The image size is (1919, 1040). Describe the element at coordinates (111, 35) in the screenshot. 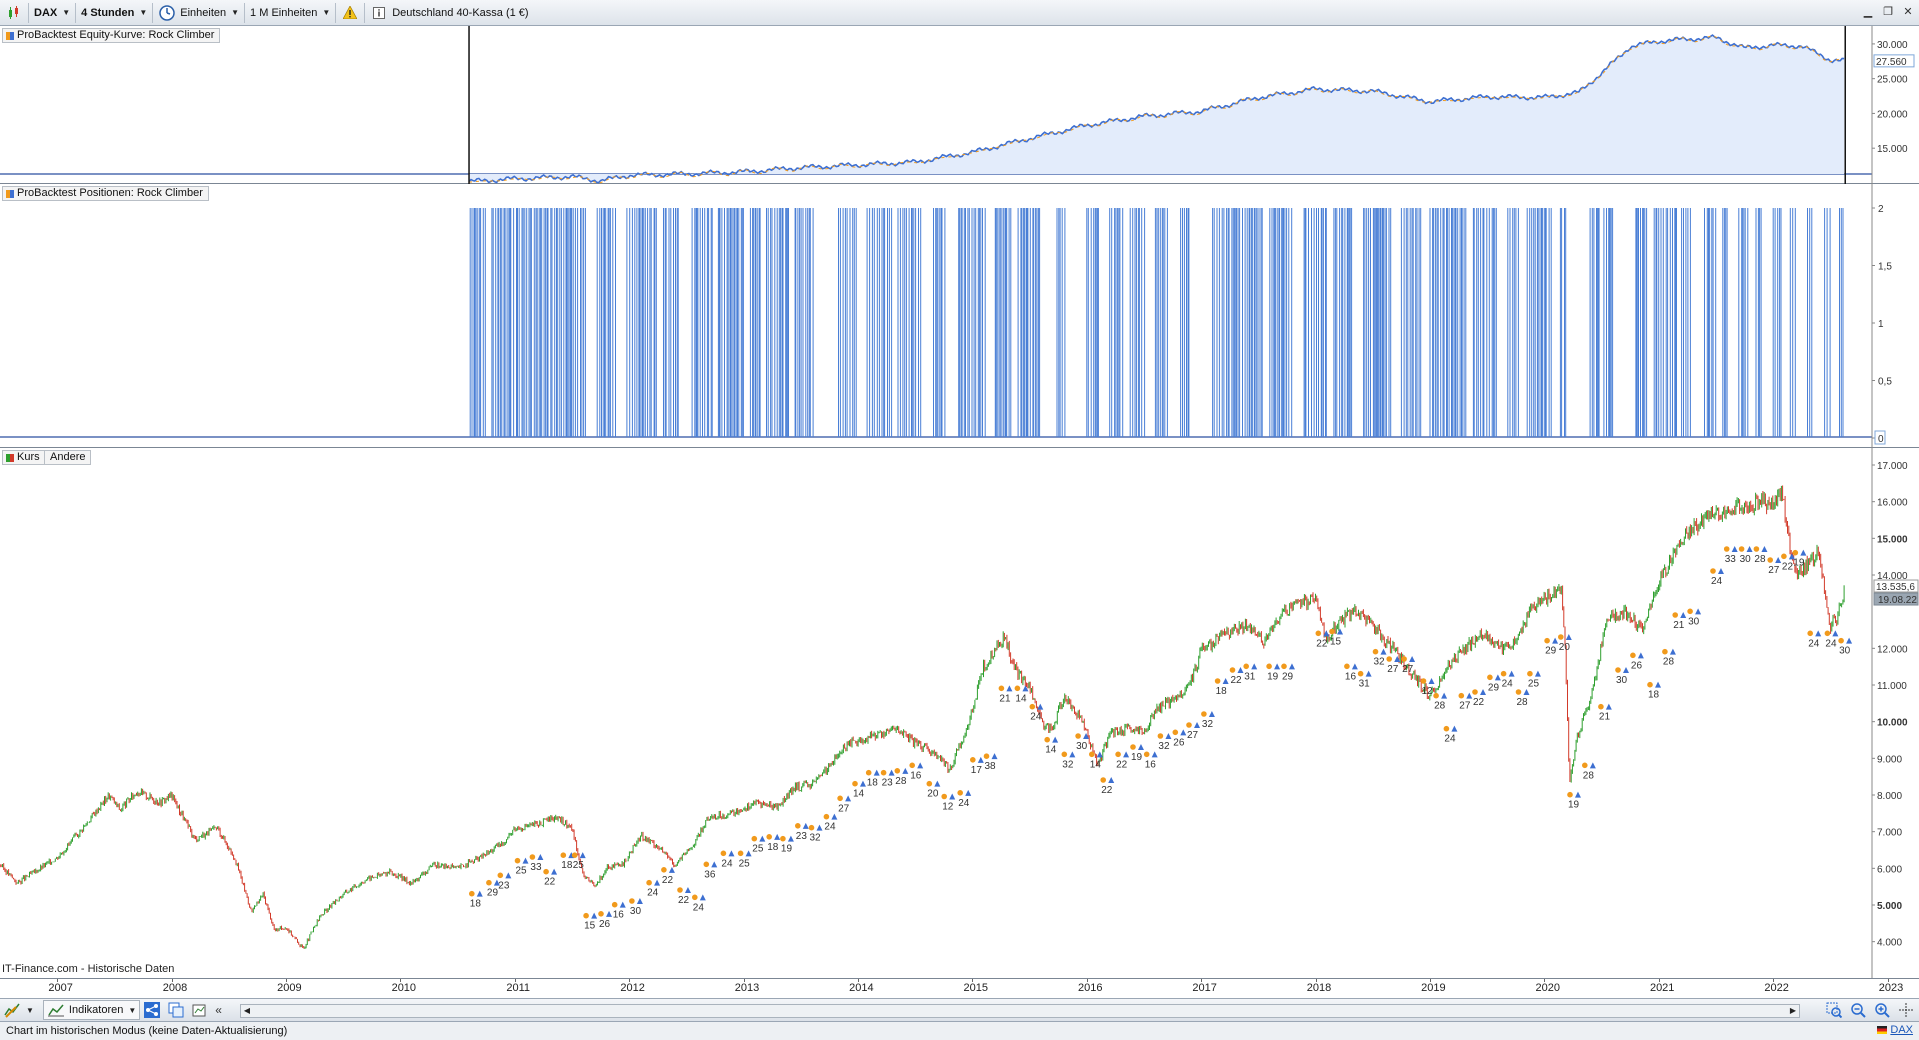

I see `equity-panel-title: ProBacktest Equity-Kurve: Rock Climber` at that location.